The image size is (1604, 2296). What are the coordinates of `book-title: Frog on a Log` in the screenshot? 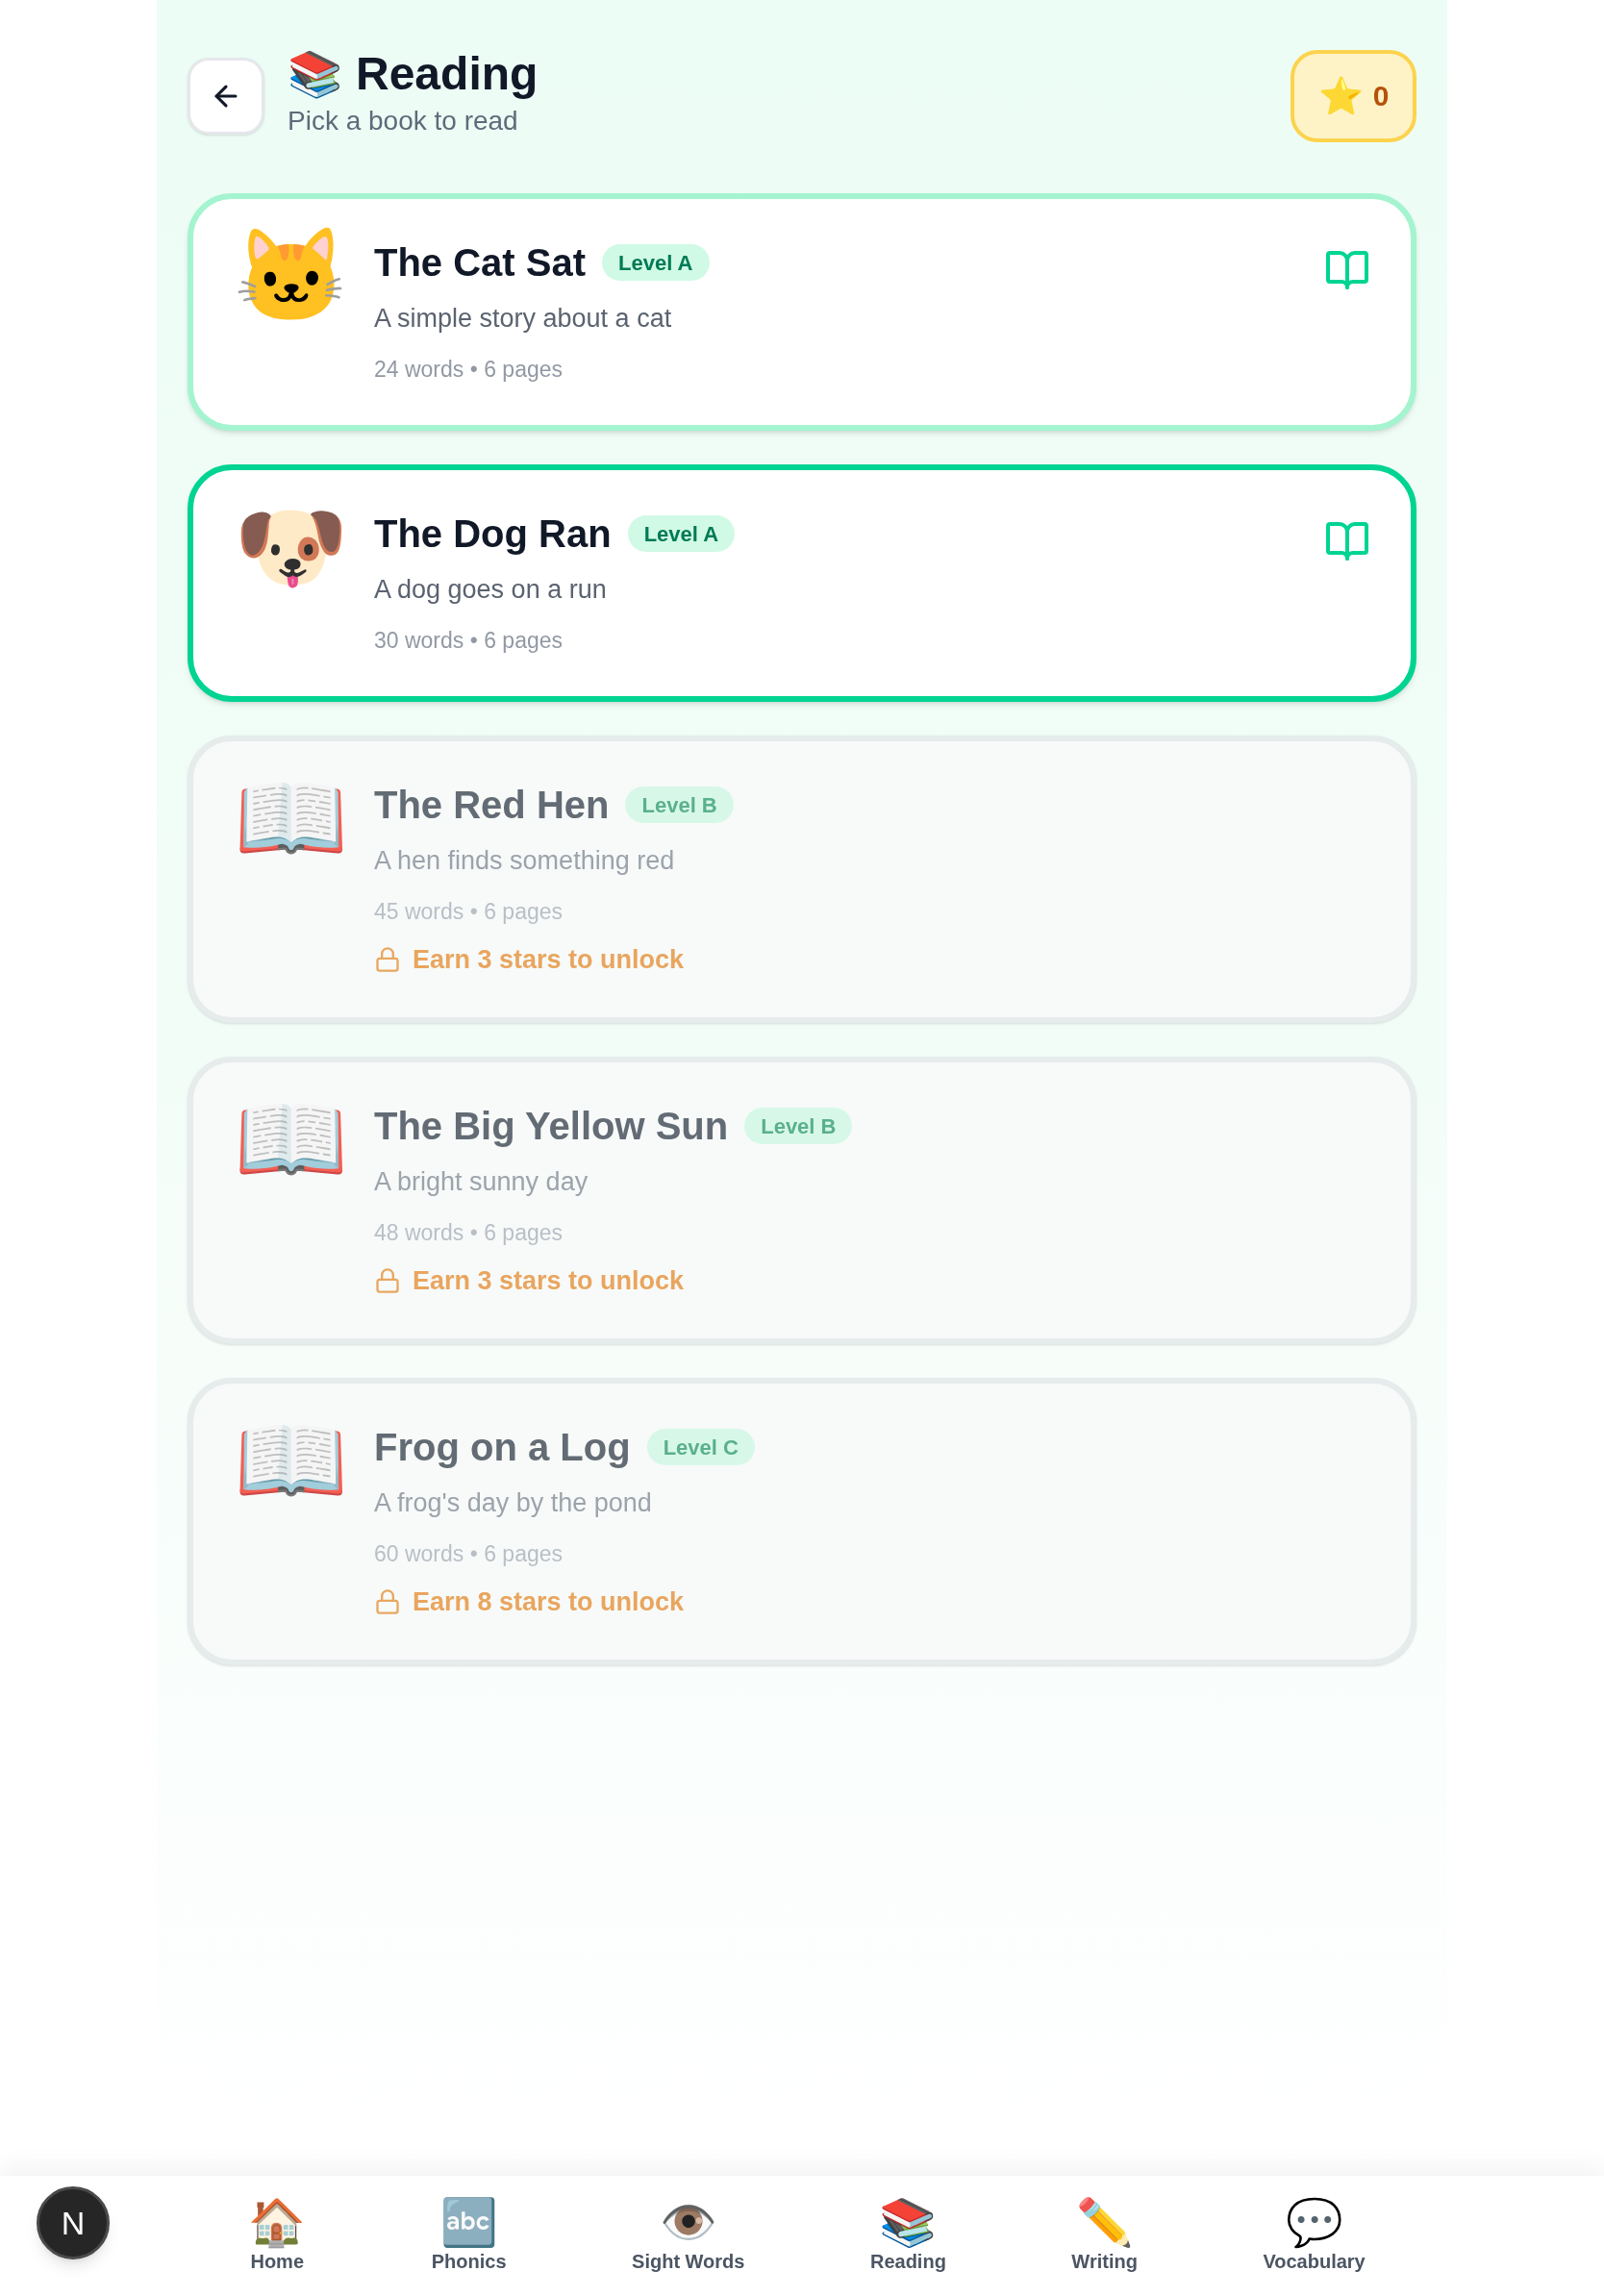 It's located at (502, 1447).